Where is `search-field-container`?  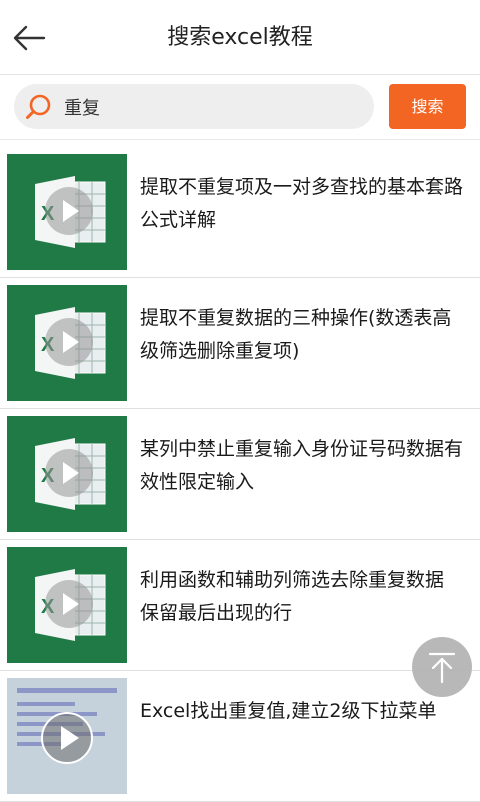
search-field-container is located at coordinates (194, 106).